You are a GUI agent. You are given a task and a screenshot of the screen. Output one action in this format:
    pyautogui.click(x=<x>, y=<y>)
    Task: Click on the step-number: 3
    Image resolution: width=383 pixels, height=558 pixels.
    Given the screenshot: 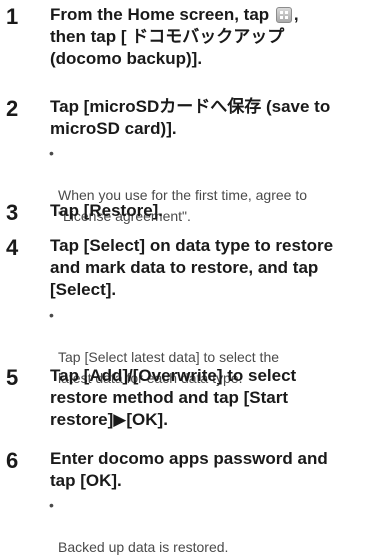 What is the action you would take?
    pyautogui.click(x=12, y=212)
    